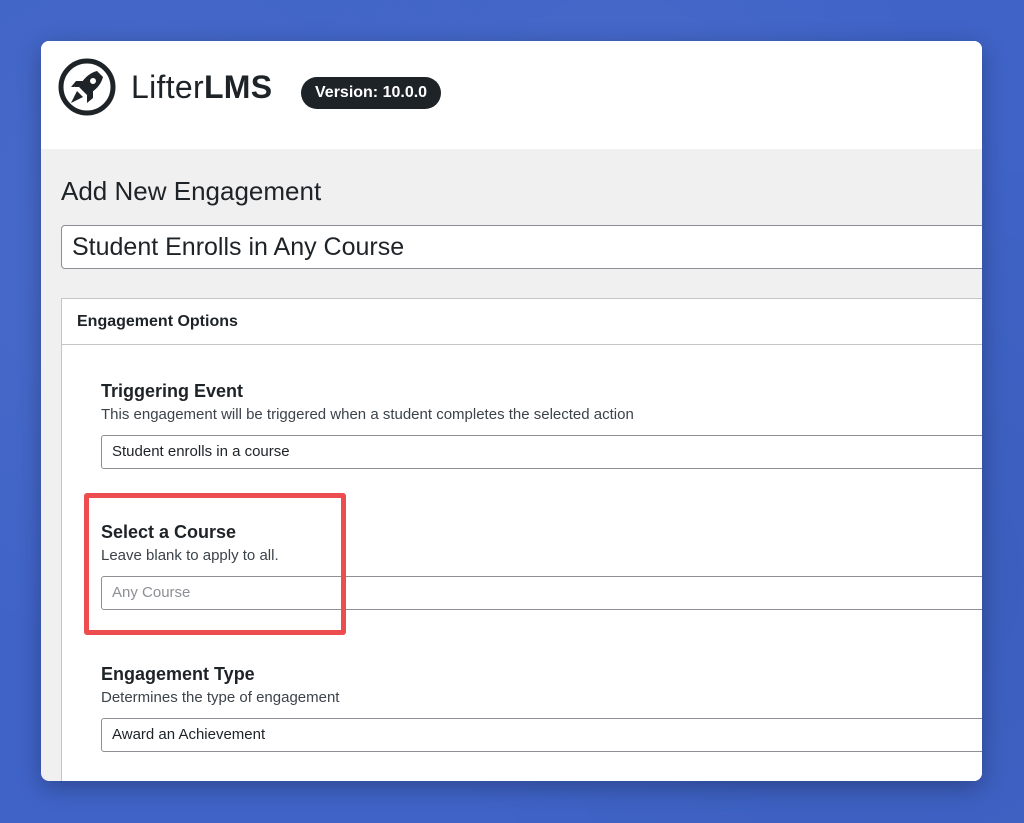  I want to click on highlight-annotation, so click(215, 564).